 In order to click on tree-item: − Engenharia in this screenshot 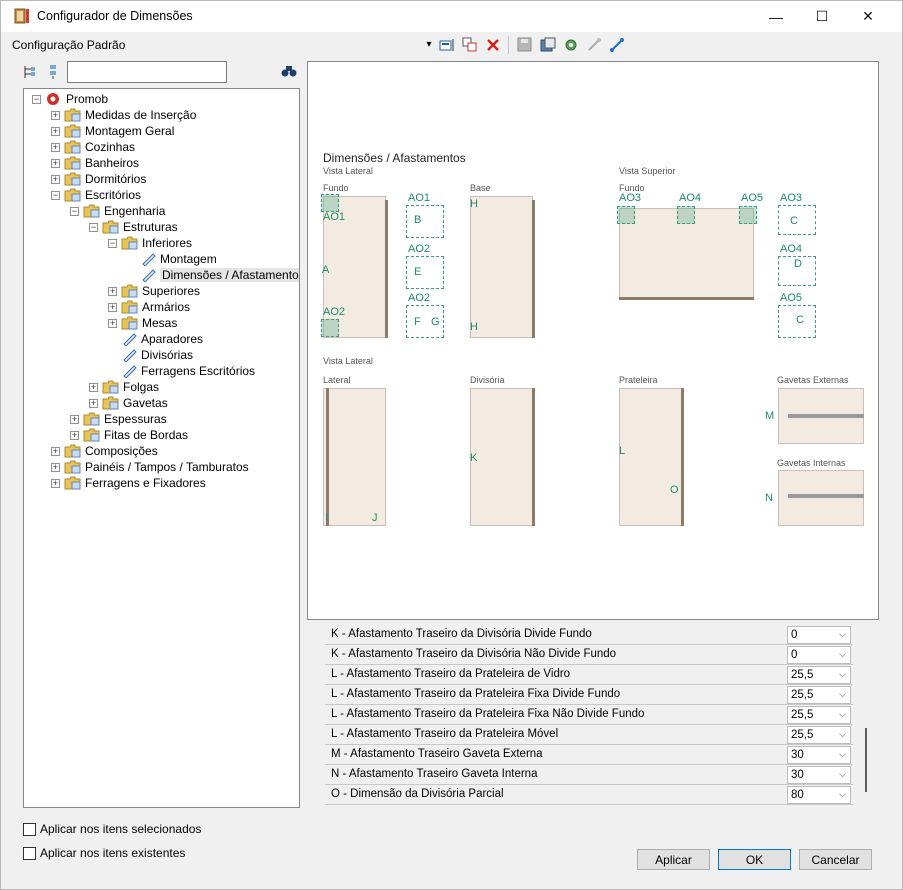, I will do `click(117, 211)`.